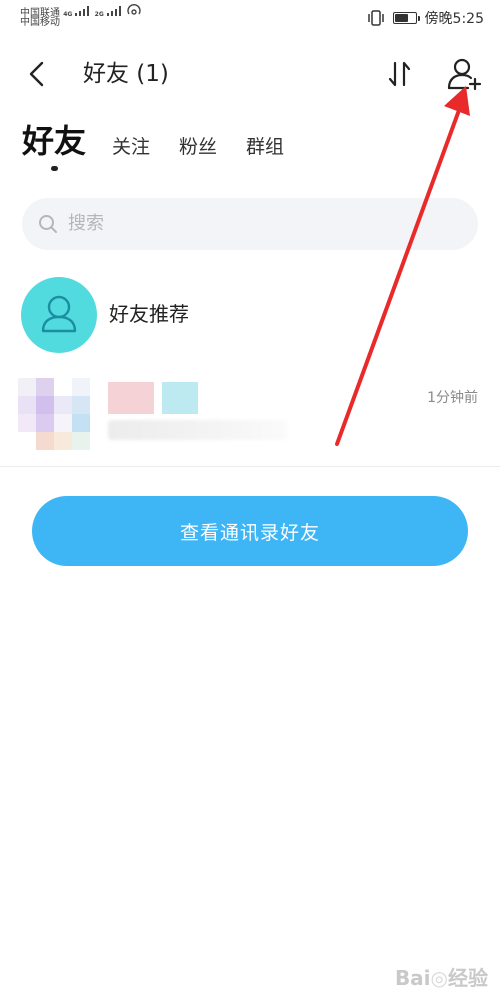  I want to click on status-right: 傍晚5:25, so click(425, 18).